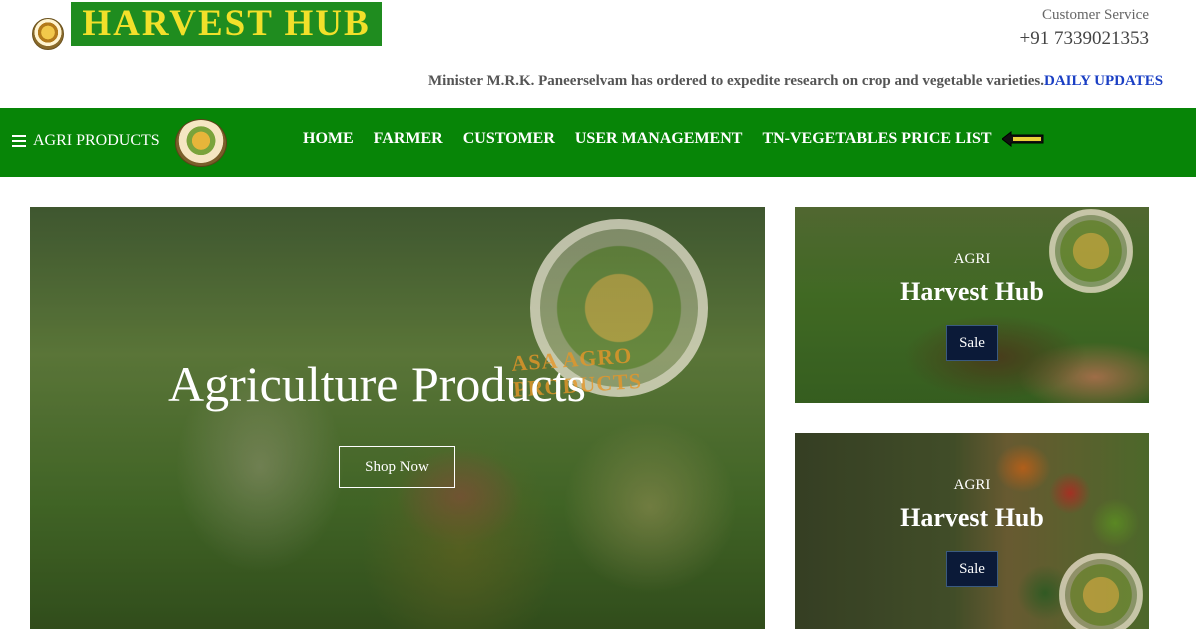 The width and height of the screenshot is (1196, 640). What do you see at coordinates (48, 34) in the screenshot?
I see `brand-emblem-icon` at bounding box center [48, 34].